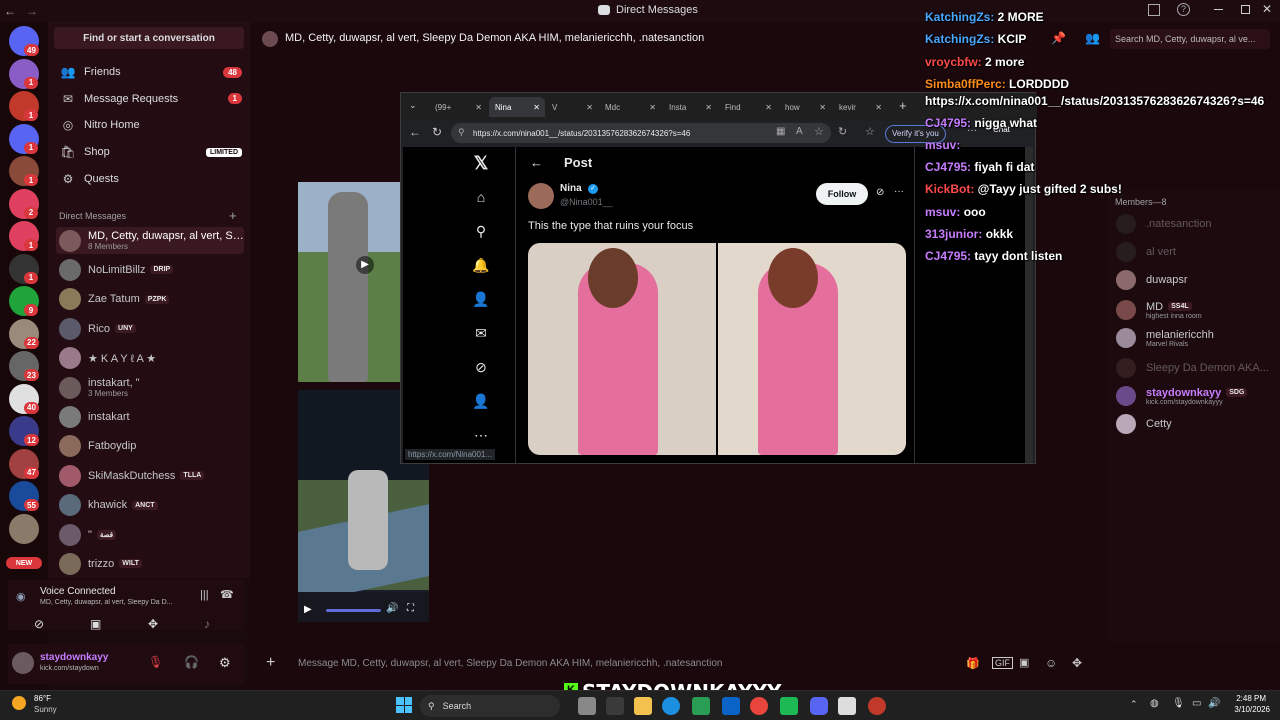  Describe the element at coordinates (1183, 9) in the screenshot. I see `help-icon: ?` at that location.